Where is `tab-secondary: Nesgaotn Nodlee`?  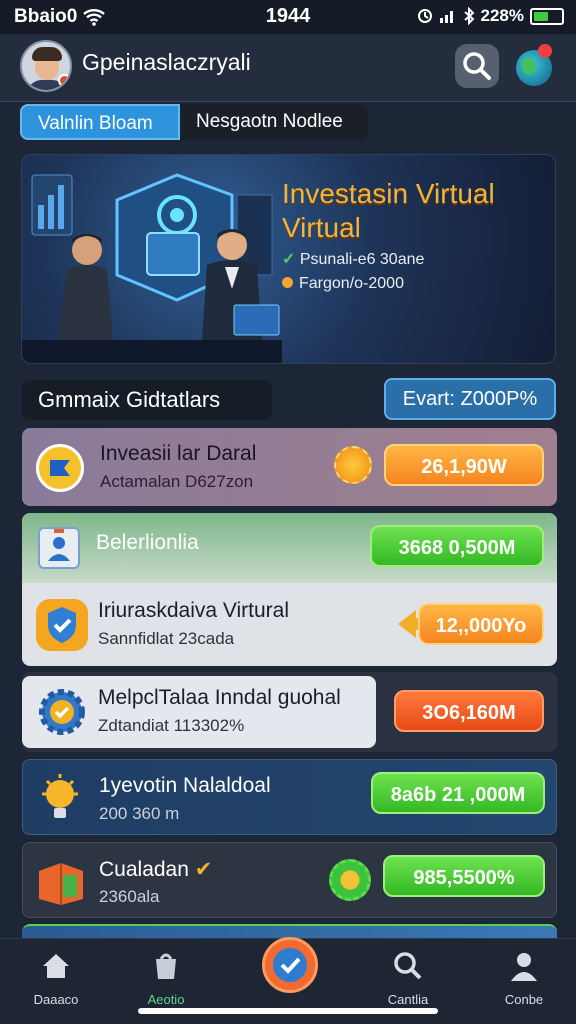
tab-secondary: Nesgaotn Nodlee is located at coordinates (274, 122).